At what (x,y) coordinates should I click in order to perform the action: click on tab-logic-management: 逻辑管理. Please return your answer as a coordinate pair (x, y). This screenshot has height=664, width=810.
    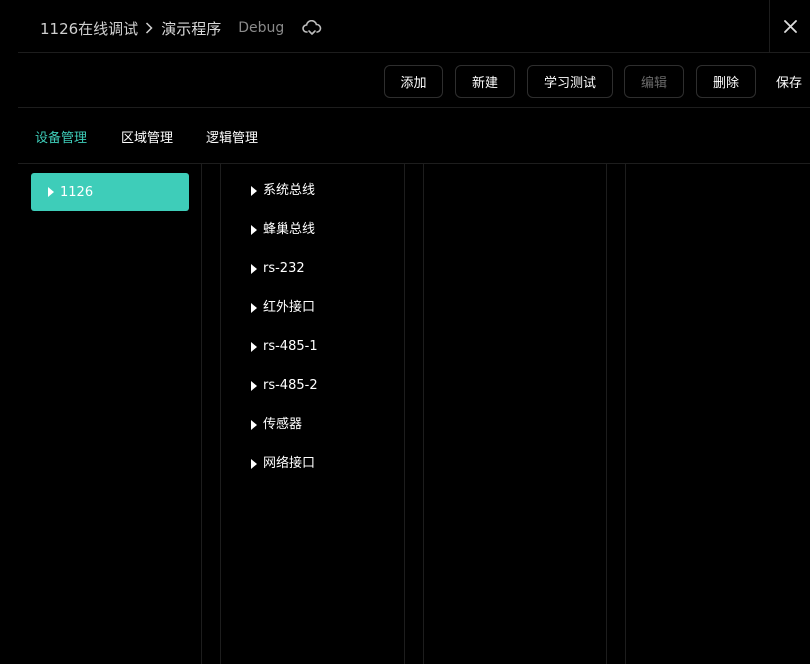
    Looking at the image, I should click on (232, 136).